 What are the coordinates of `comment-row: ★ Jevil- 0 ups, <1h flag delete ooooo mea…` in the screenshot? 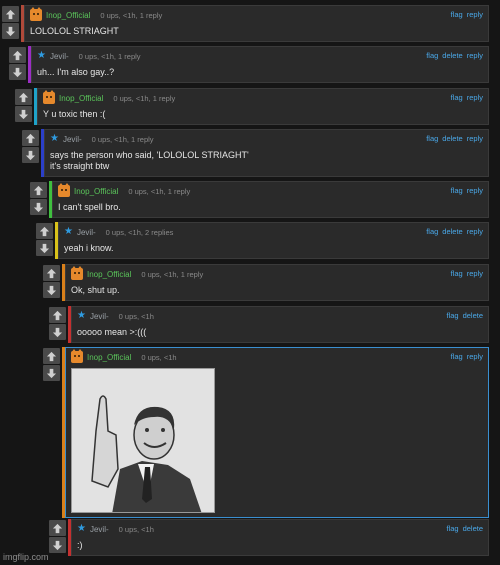 It's located at (269, 324).